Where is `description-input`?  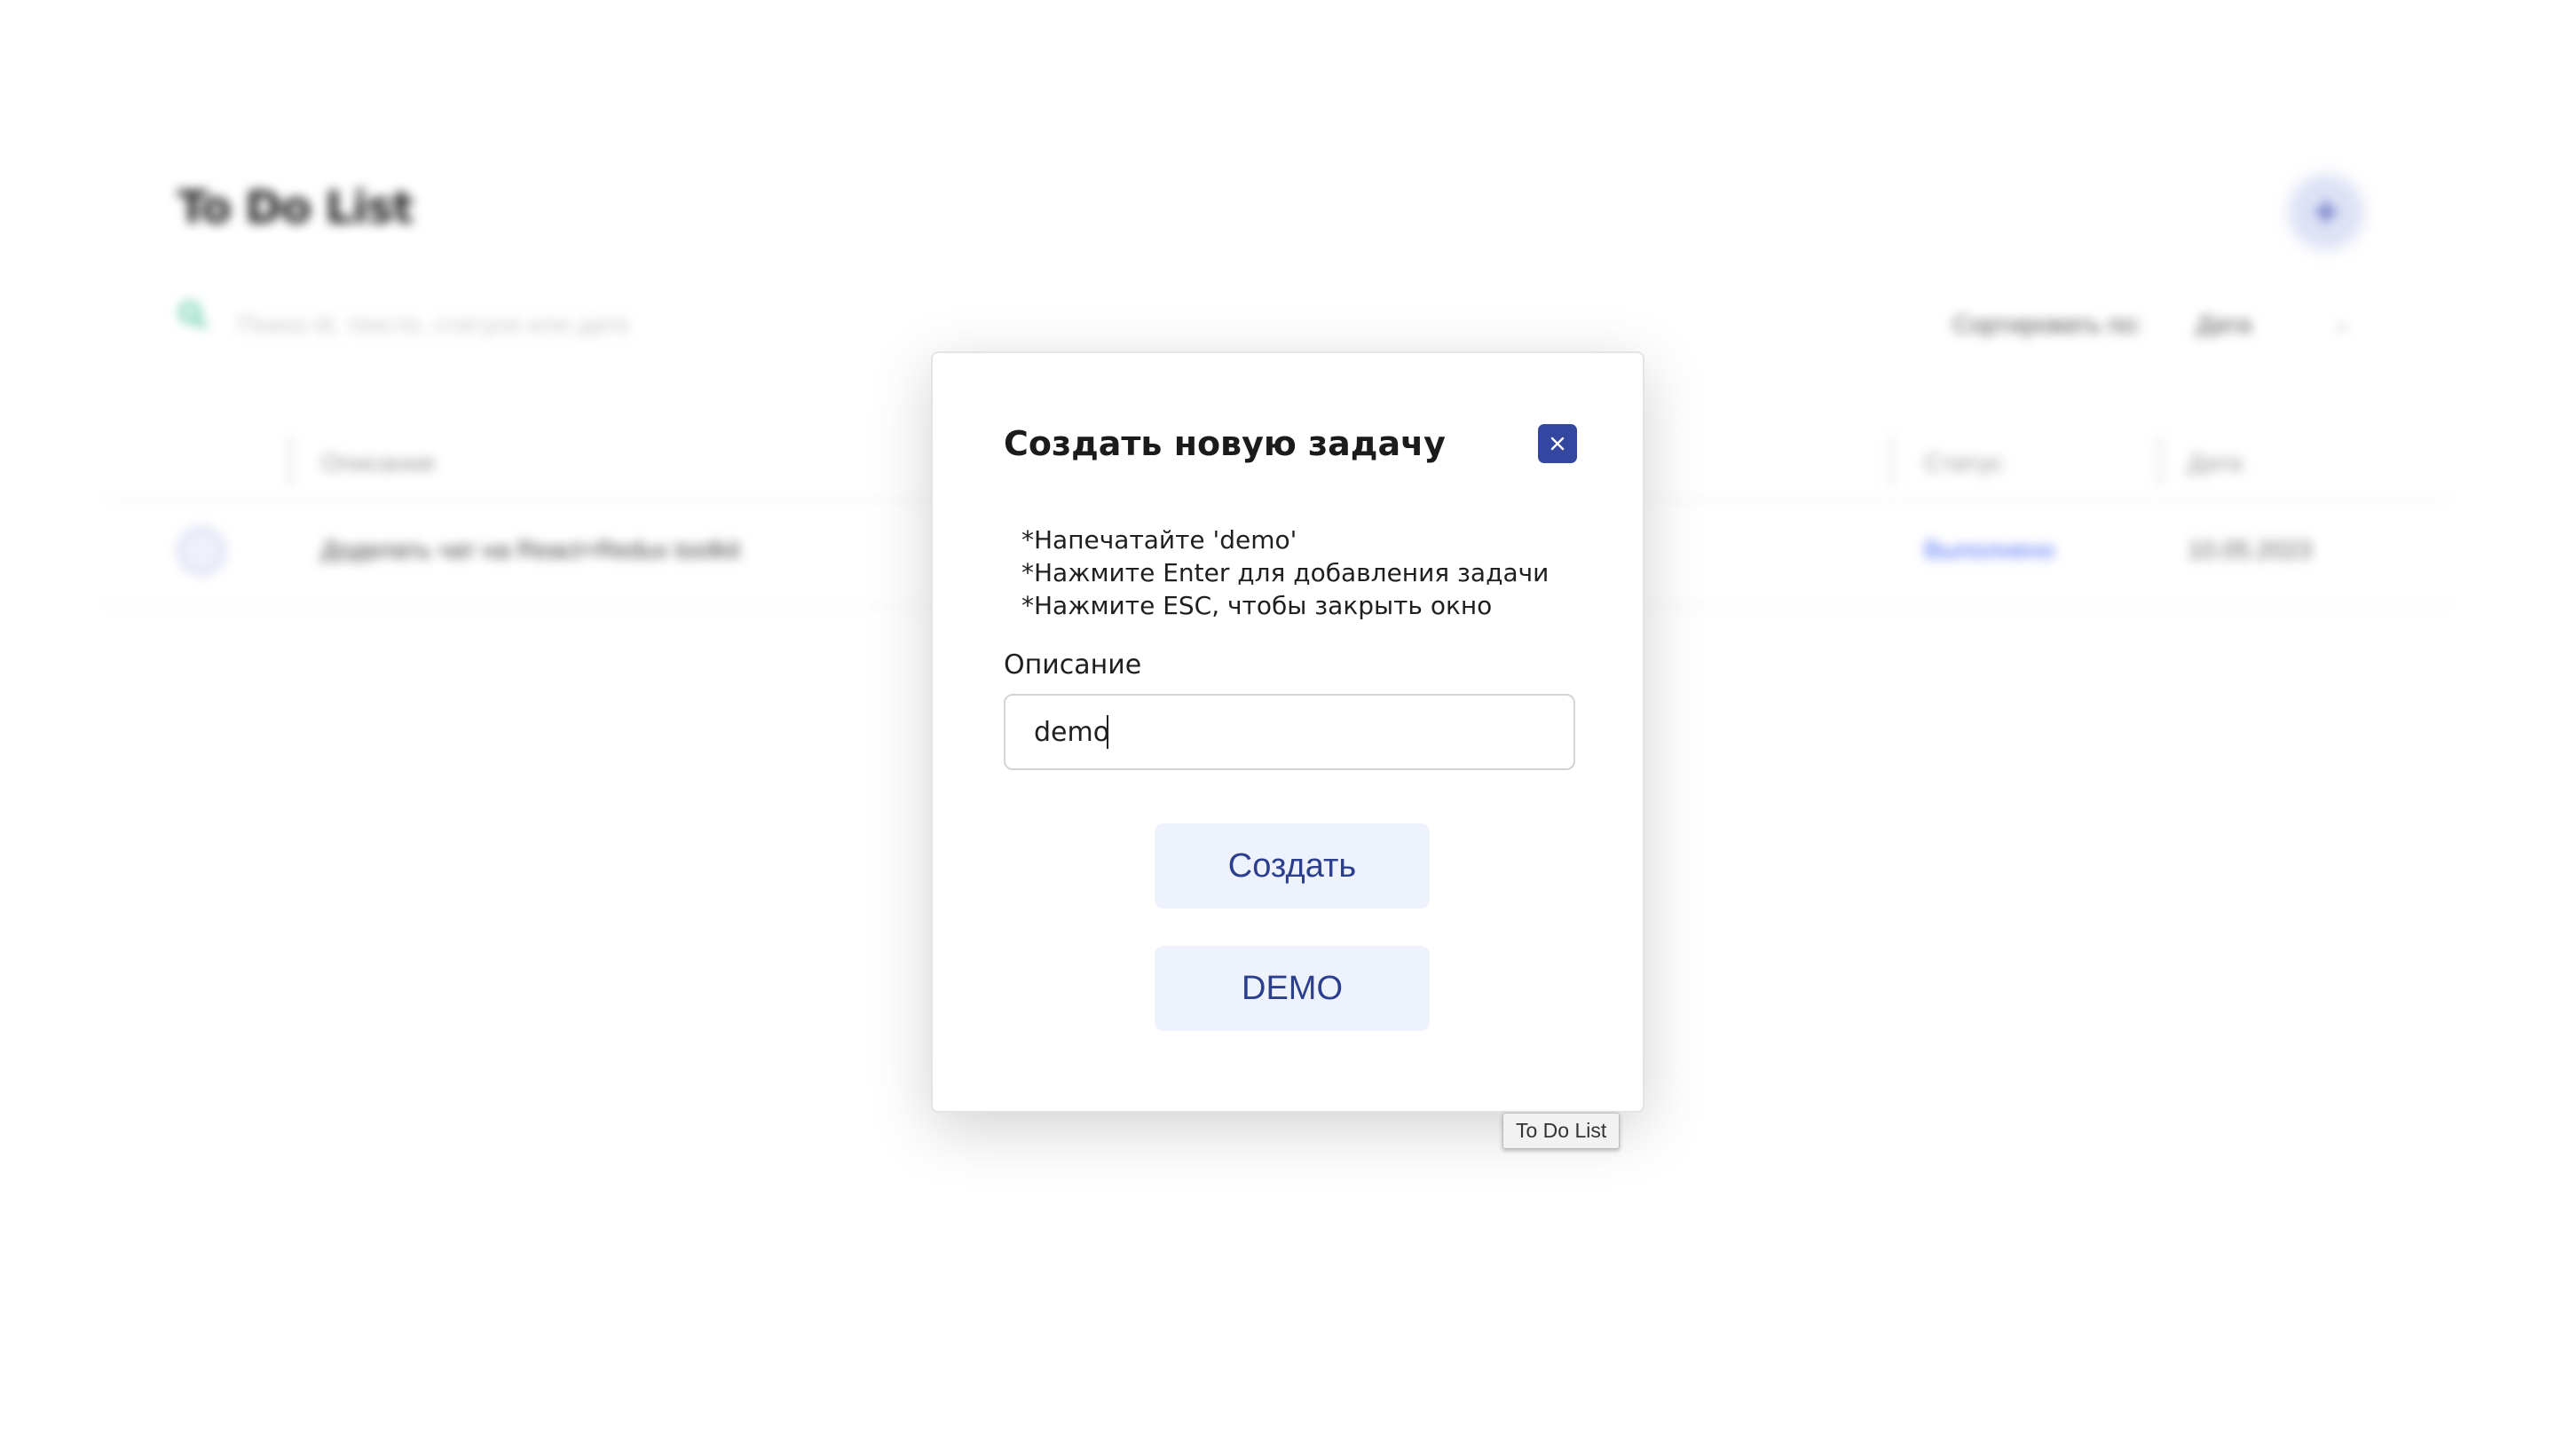
description-input is located at coordinates (1289, 732).